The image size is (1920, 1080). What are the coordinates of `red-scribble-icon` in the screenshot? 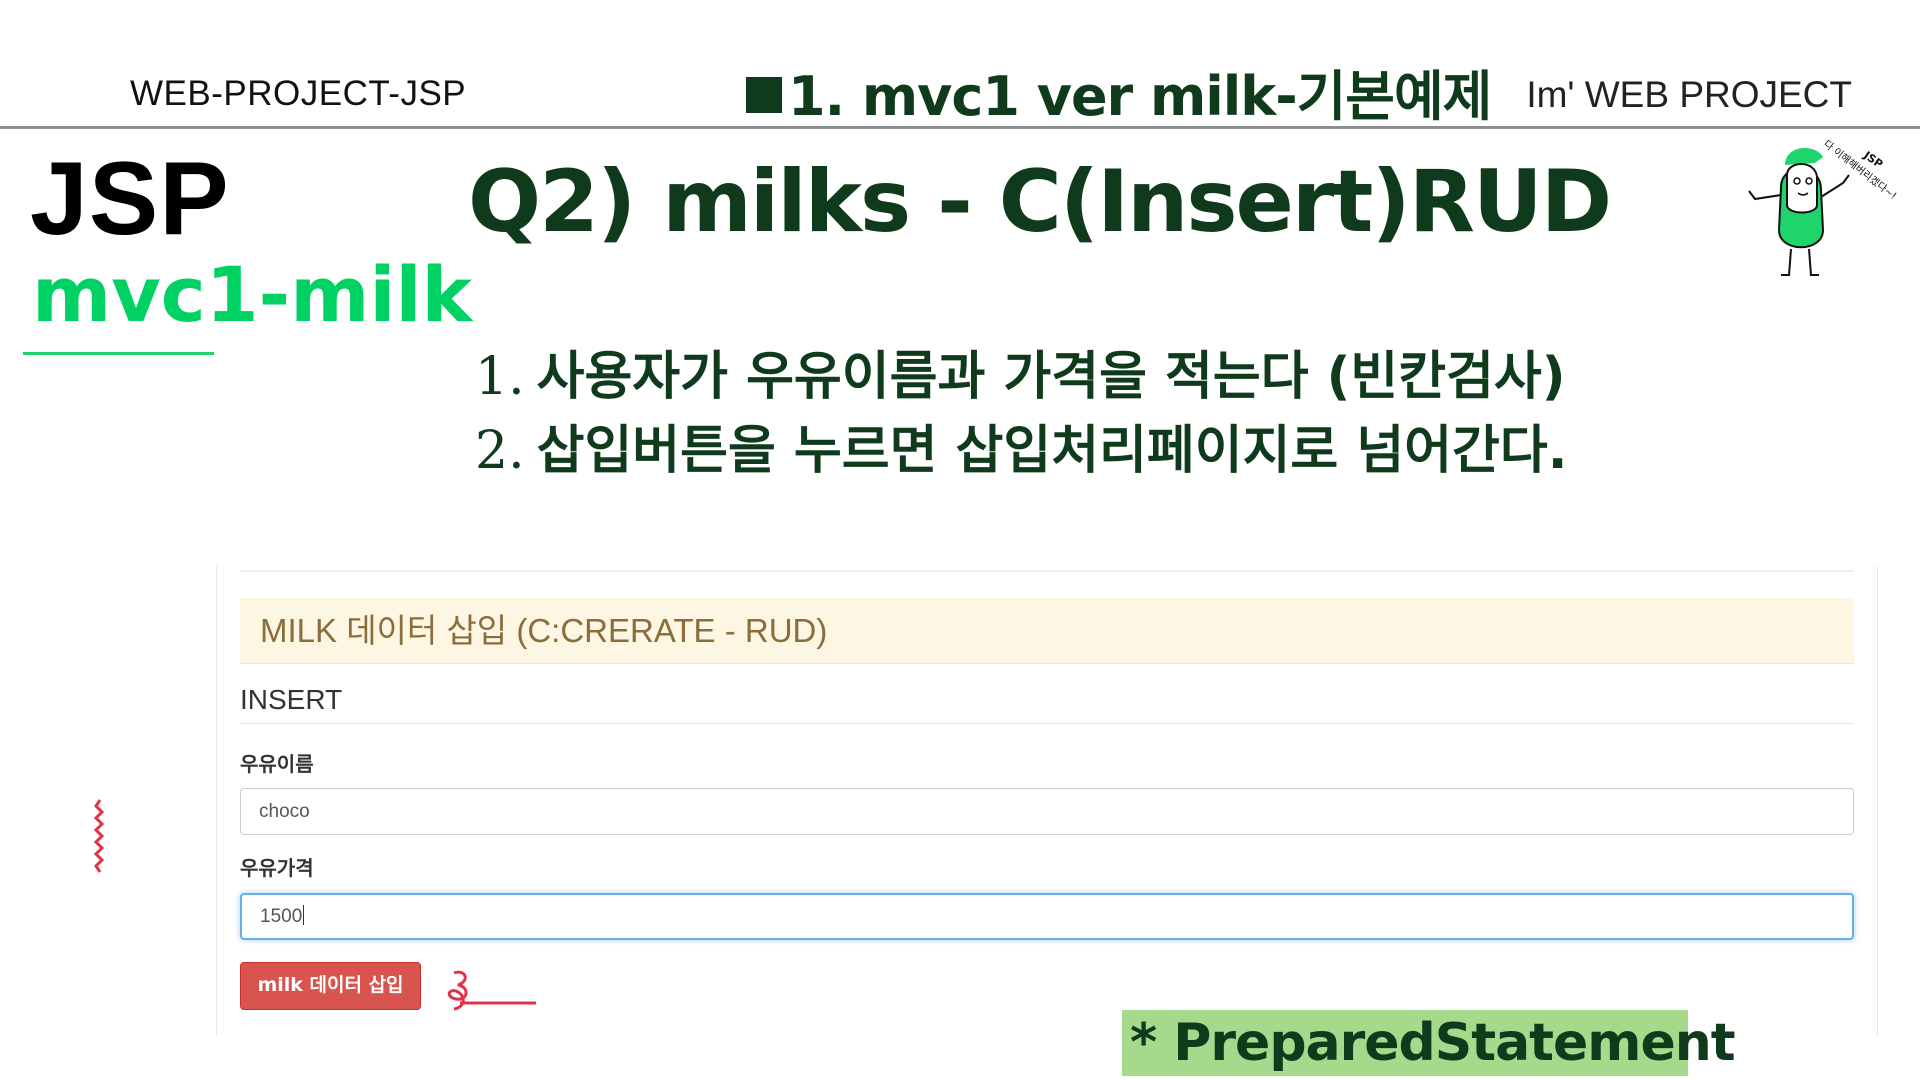 It's located at (99, 836).